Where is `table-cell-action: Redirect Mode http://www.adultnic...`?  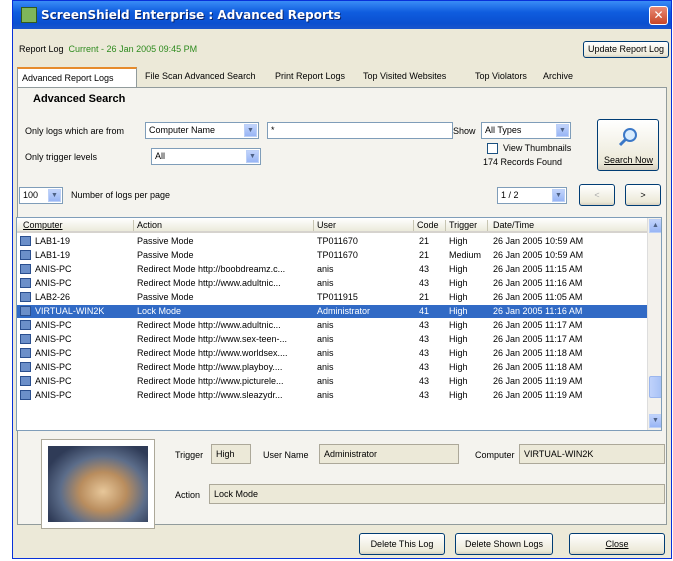 table-cell-action: Redirect Mode http://www.adultnic... is located at coordinates (209, 325).